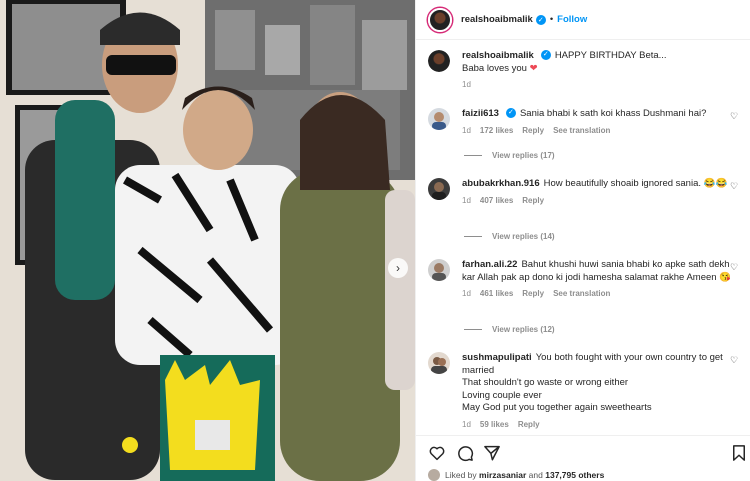  What do you see at coordinates (496, 294) in the screenshot?
I see `comment-likes: 461 likes` at bounding box center [496, 294].